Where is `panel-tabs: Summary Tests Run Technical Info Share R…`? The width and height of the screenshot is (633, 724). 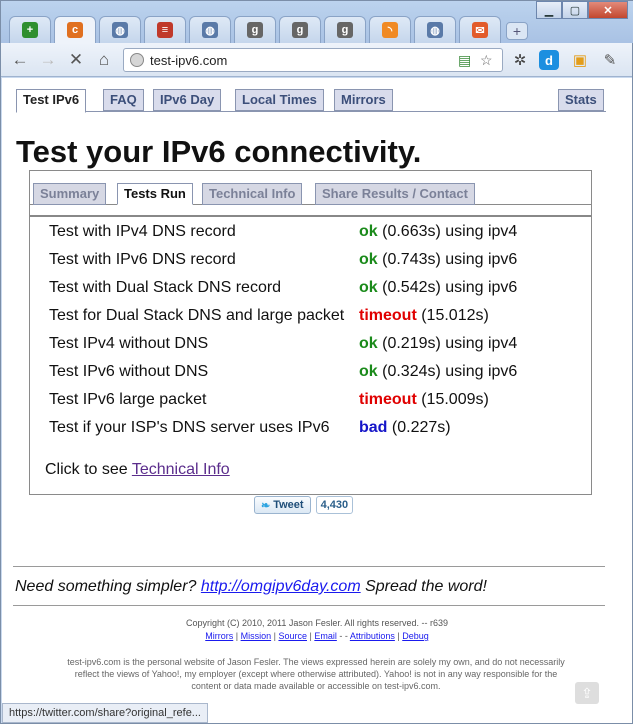 panel-tabs: Summary Tests Run Technical Info Share R… is located at coordinates (310, 188).